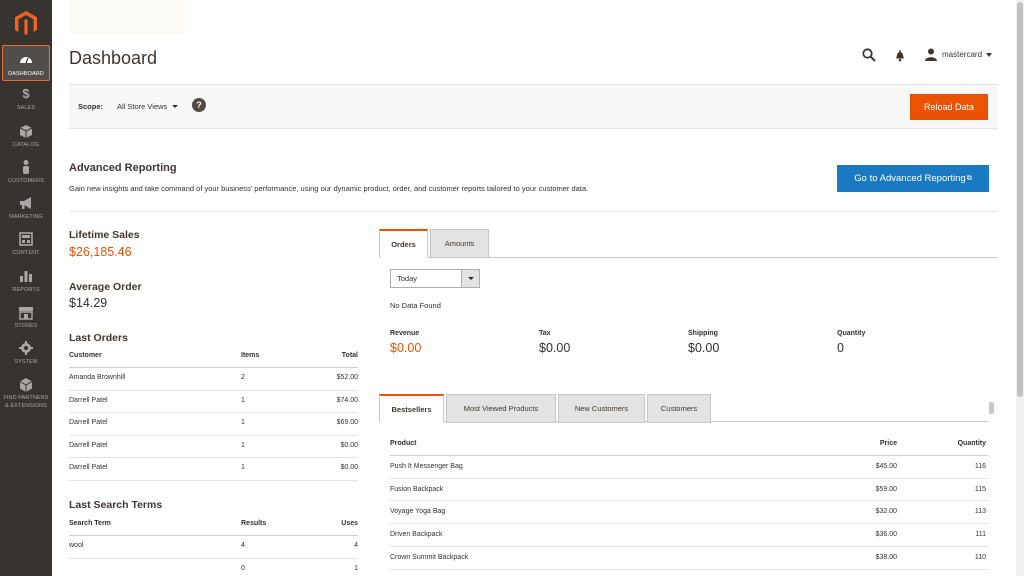 The width and height of the screenshot is (1024, 576). What do you see at coordinates (407, 278) in the screenshot?
I see `period-select-value: Today` at bounding box center [407, 278].